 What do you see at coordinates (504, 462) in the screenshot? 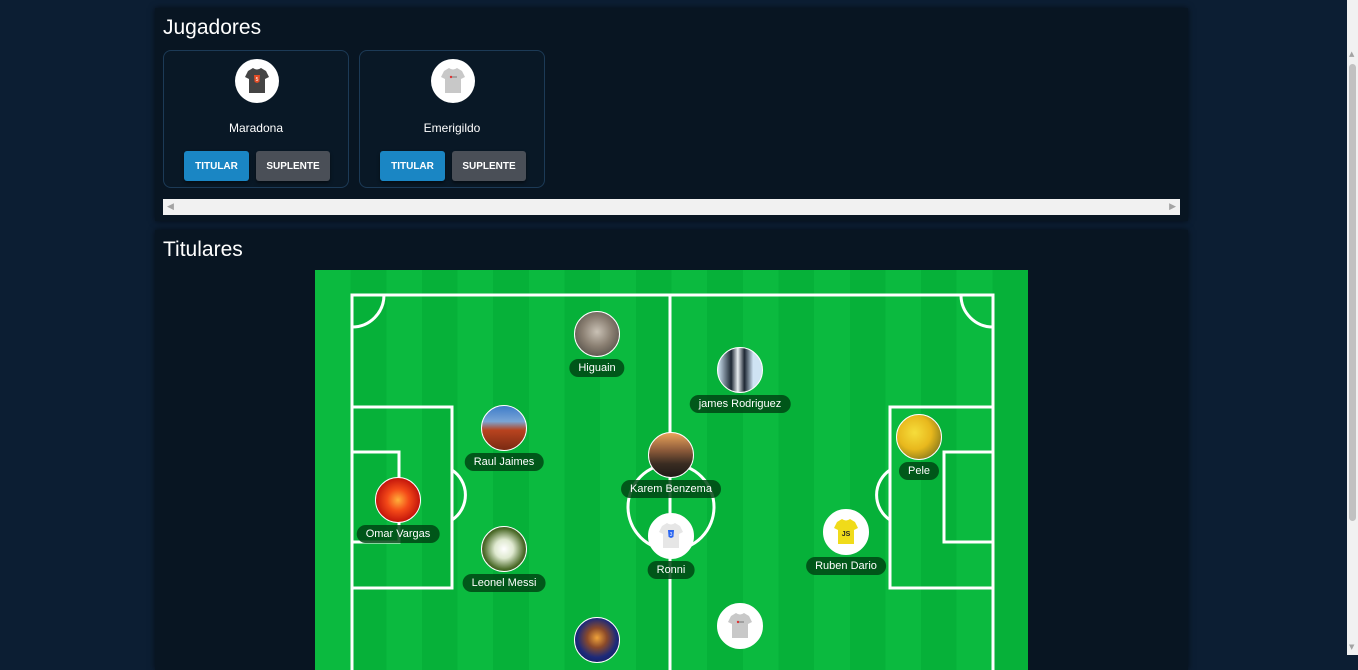
I see `player-label: Raul Jaimes` at bounding box center [504, 462].